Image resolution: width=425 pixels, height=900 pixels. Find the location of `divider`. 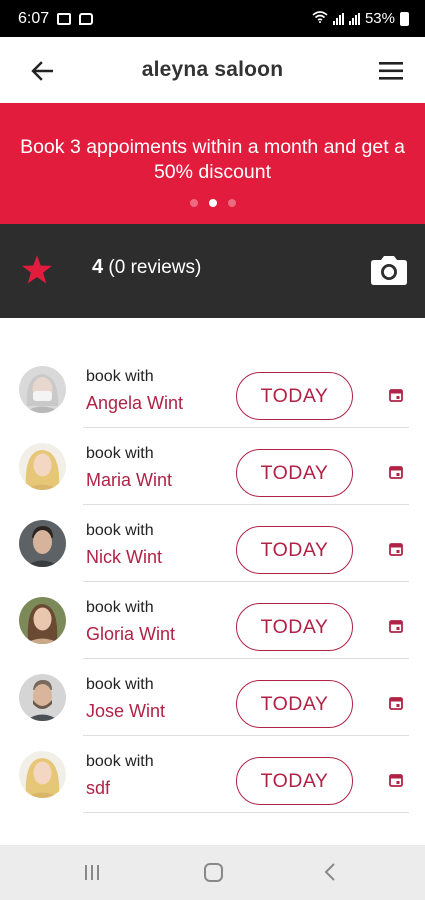

divider is located at coordinates (246, 812).